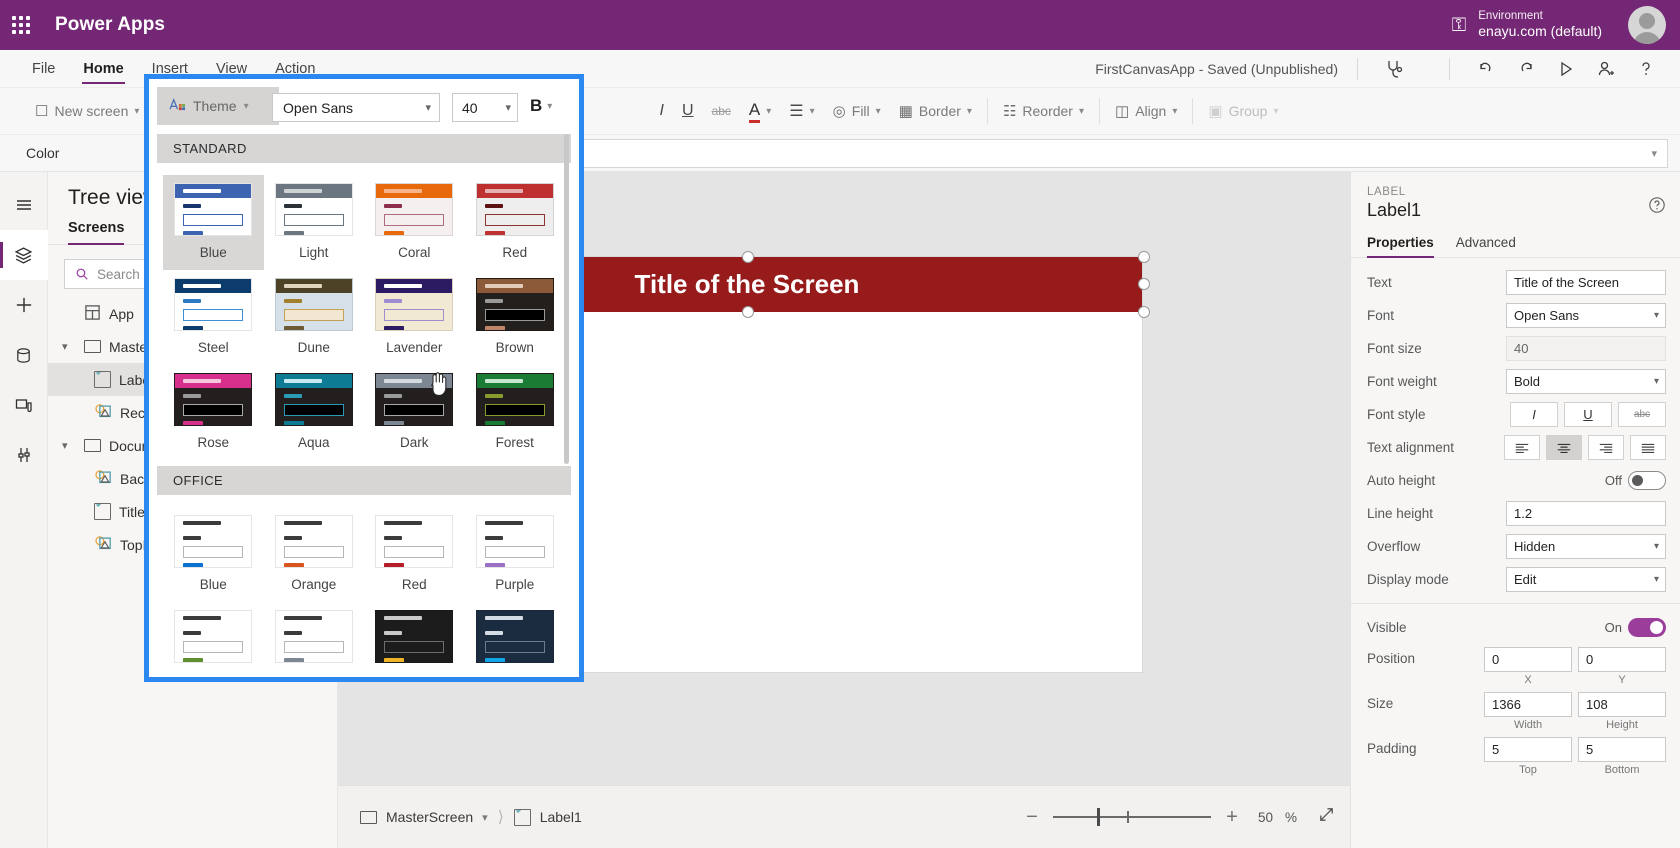 Image resolution: width=1680 pixels, height=848 pixels. I want to click on selection-handle-right, so click(1144, 284).